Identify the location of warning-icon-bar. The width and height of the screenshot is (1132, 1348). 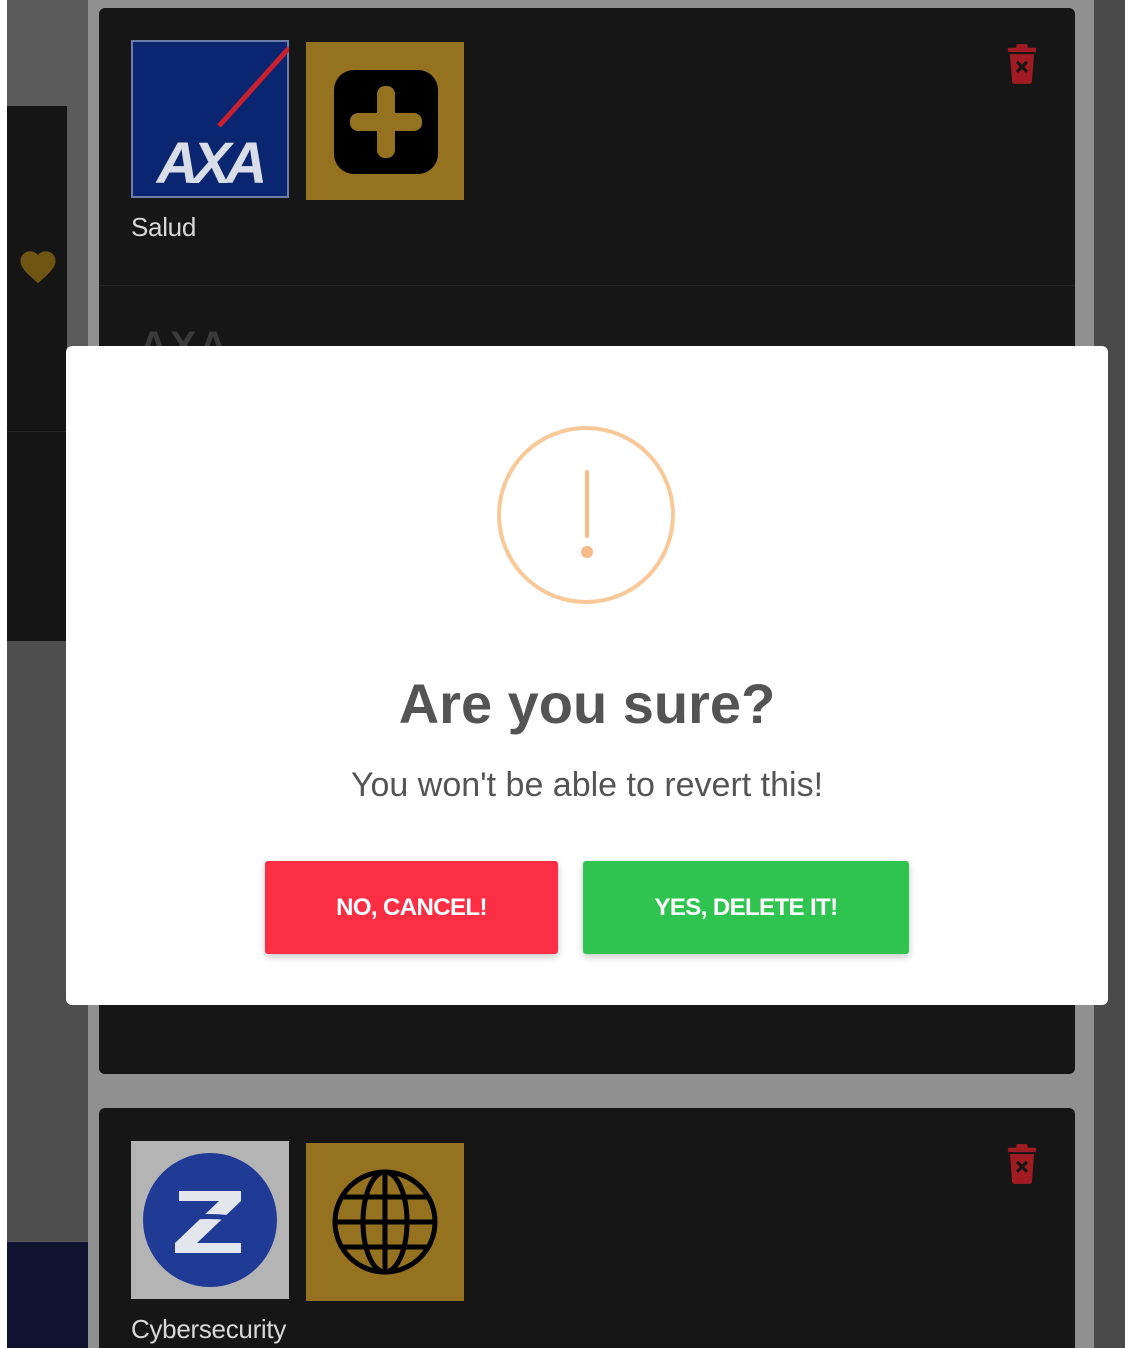
(587, 504).